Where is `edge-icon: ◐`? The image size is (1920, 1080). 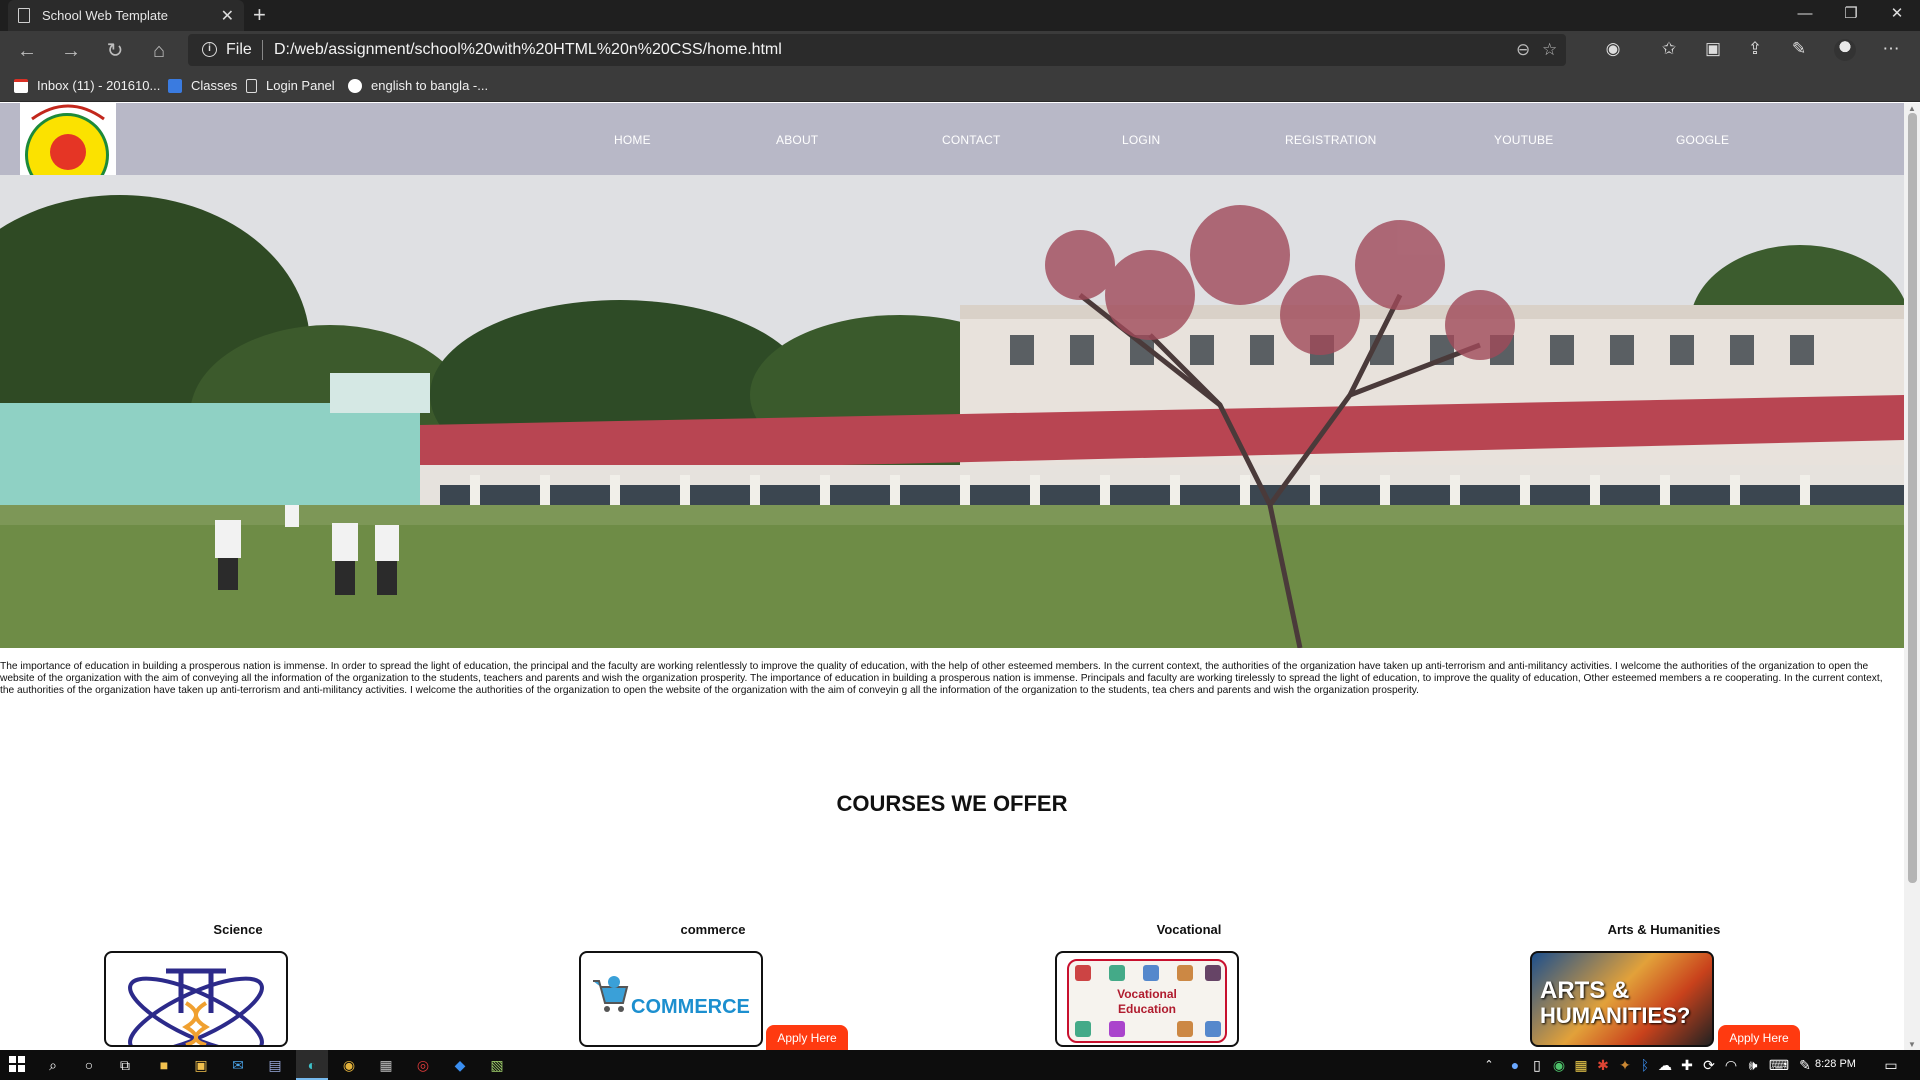
edge-icon: ◐ is located at coordinates (312, 1065).